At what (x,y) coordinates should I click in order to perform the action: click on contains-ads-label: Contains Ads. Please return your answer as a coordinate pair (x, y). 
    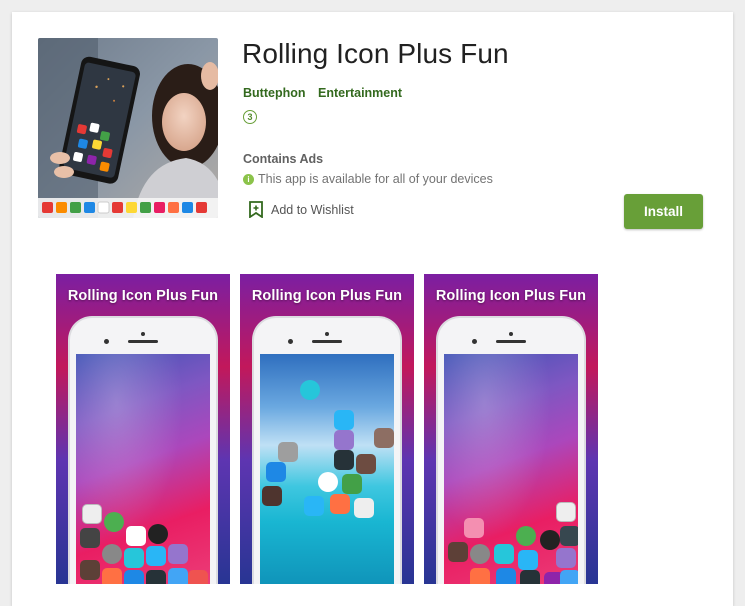
    Looking at the image, I should click on (283, 159).